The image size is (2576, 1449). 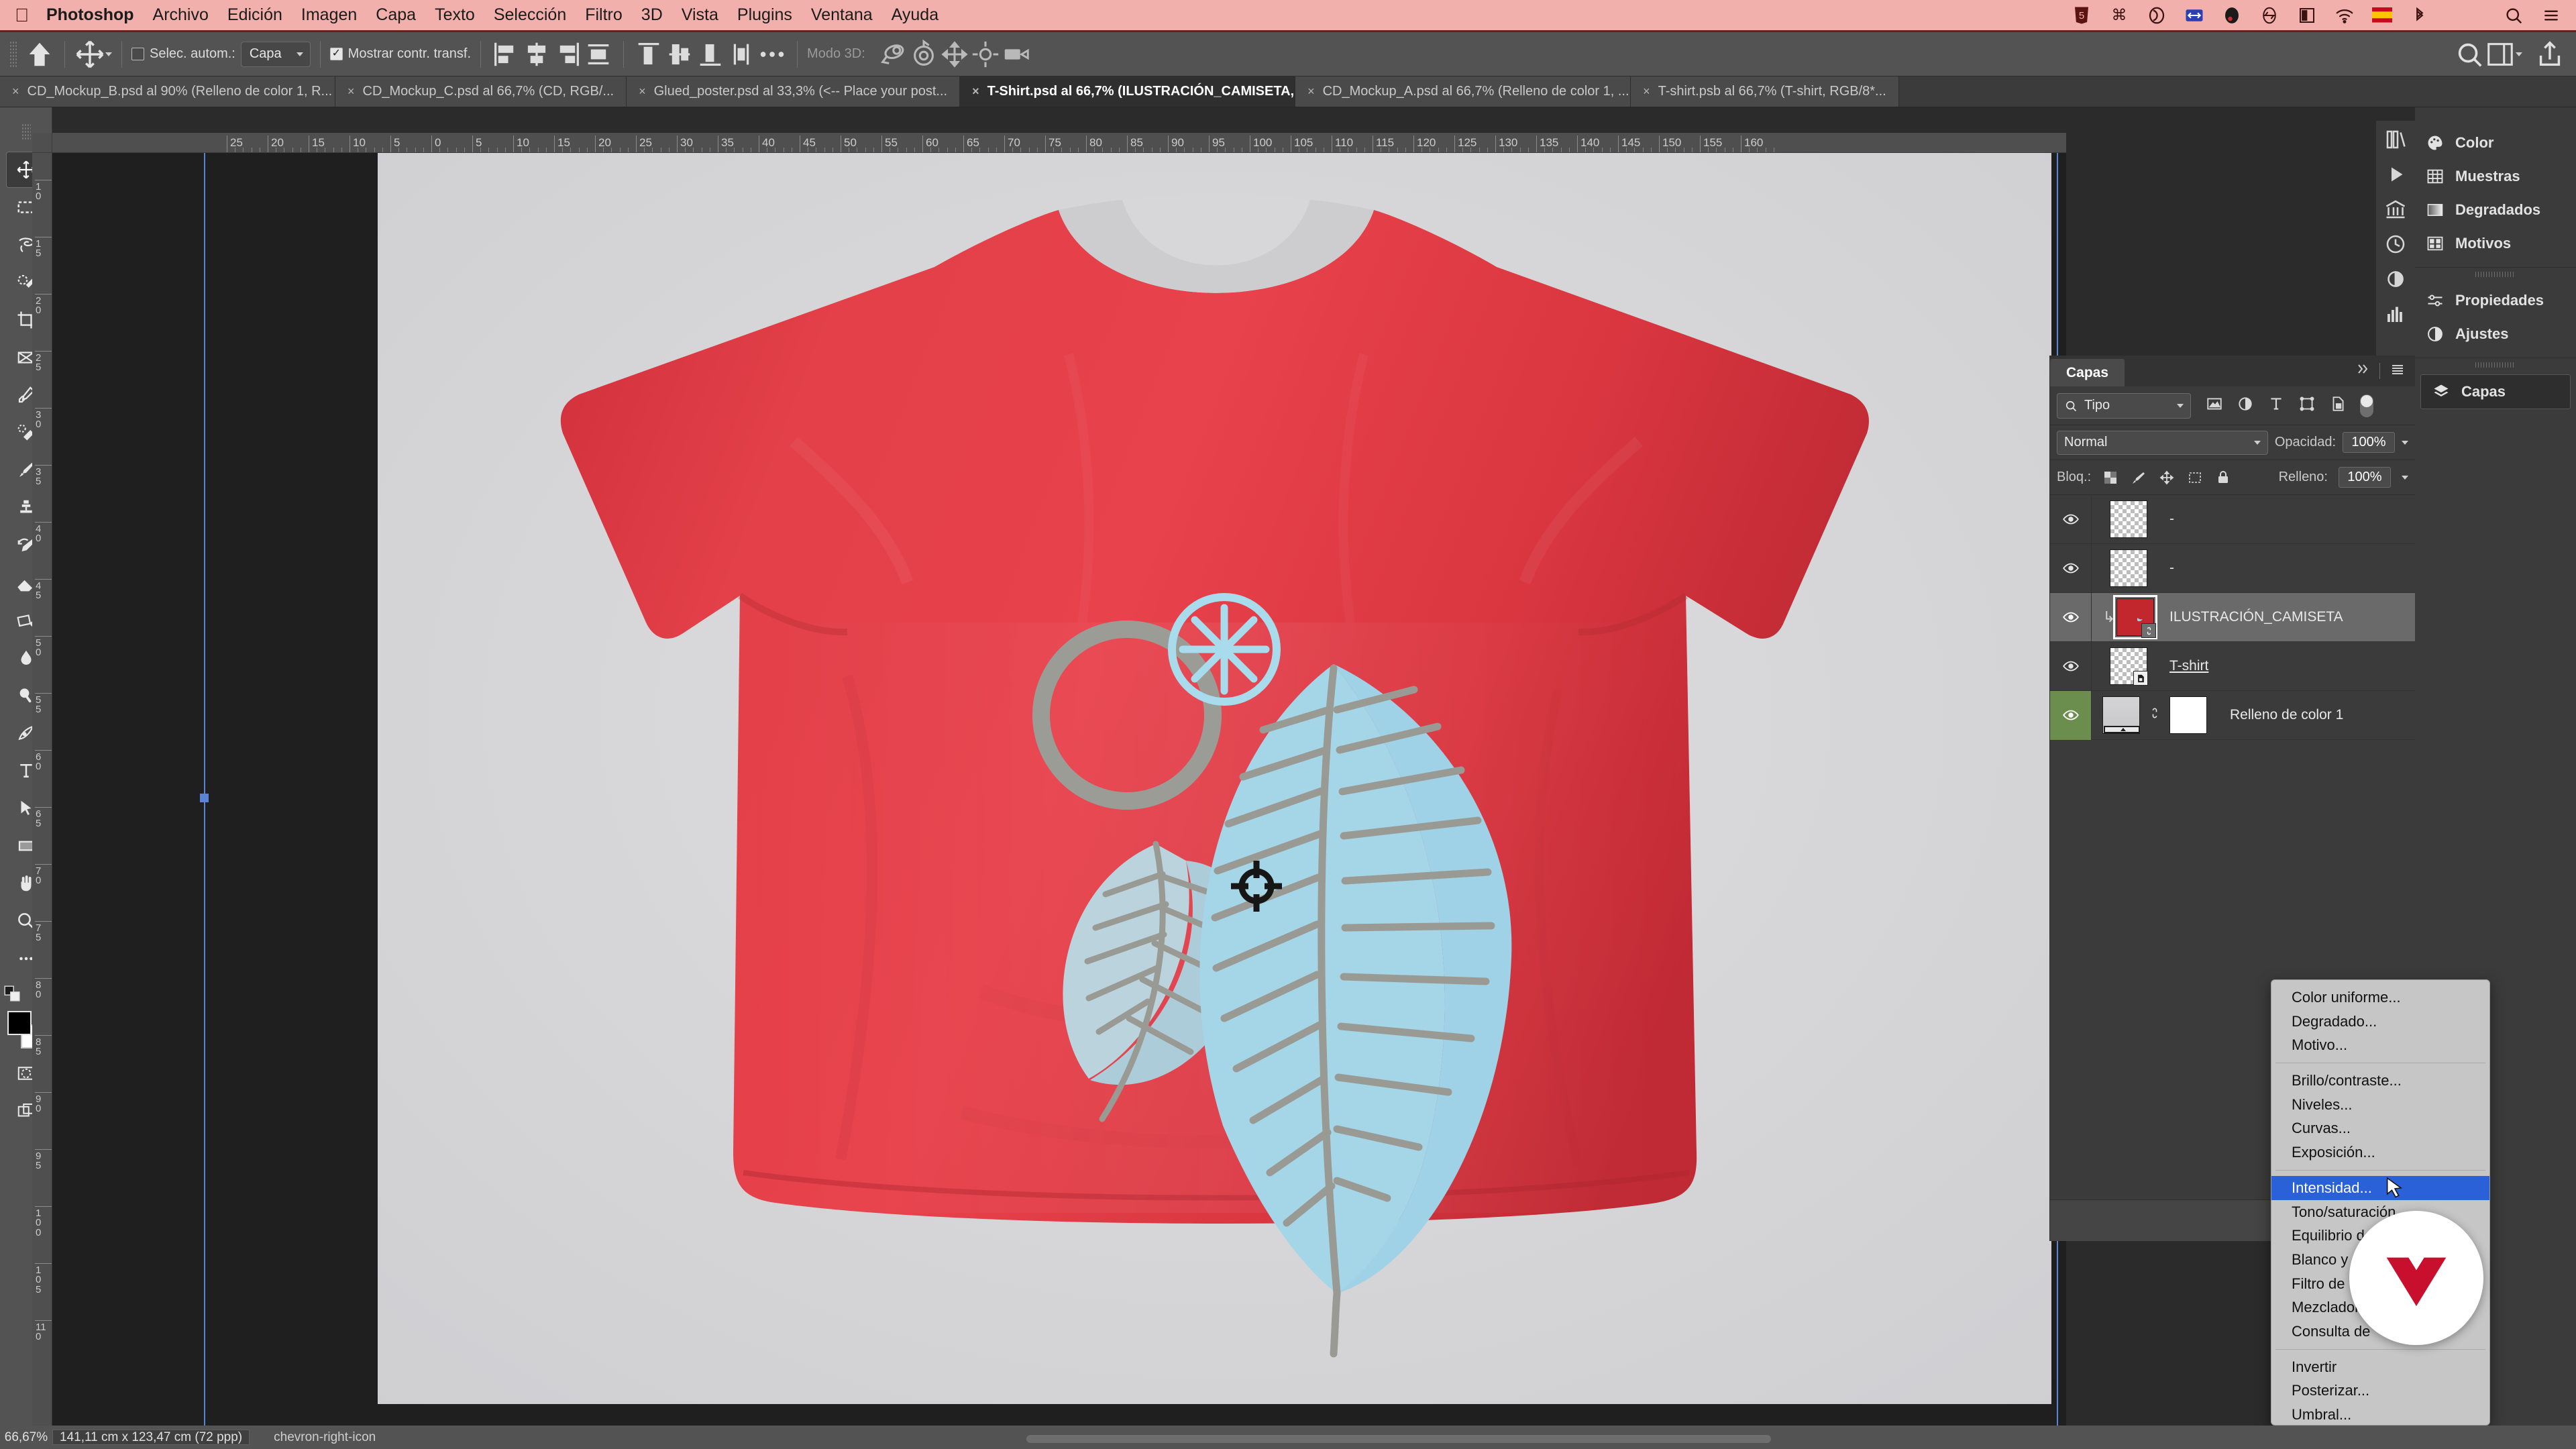 What do you see at coordinates (764, 15) in the screenshot?
I see `menu-plugins: Plugins` at bounding box center [764, 15].